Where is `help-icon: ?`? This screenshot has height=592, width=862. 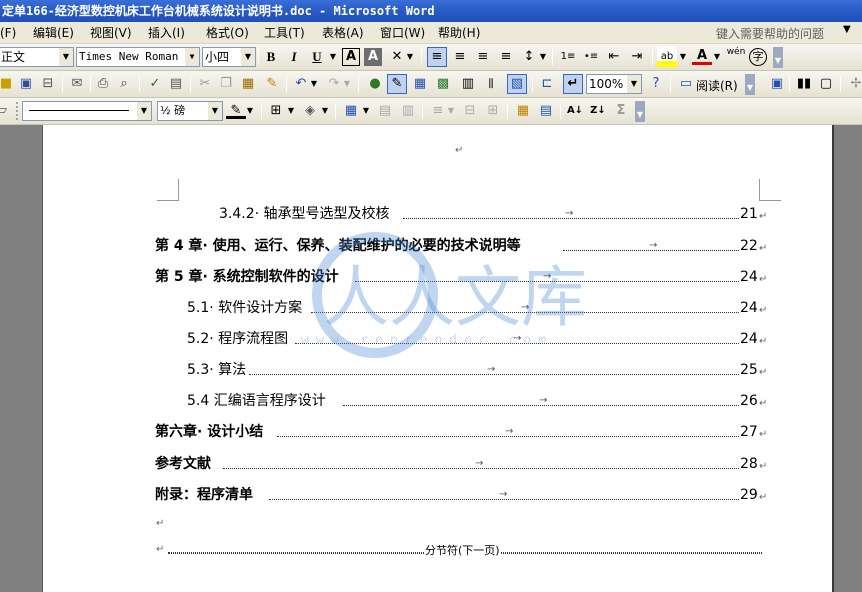
help-icon: ? is located at coordinates (656, 84).